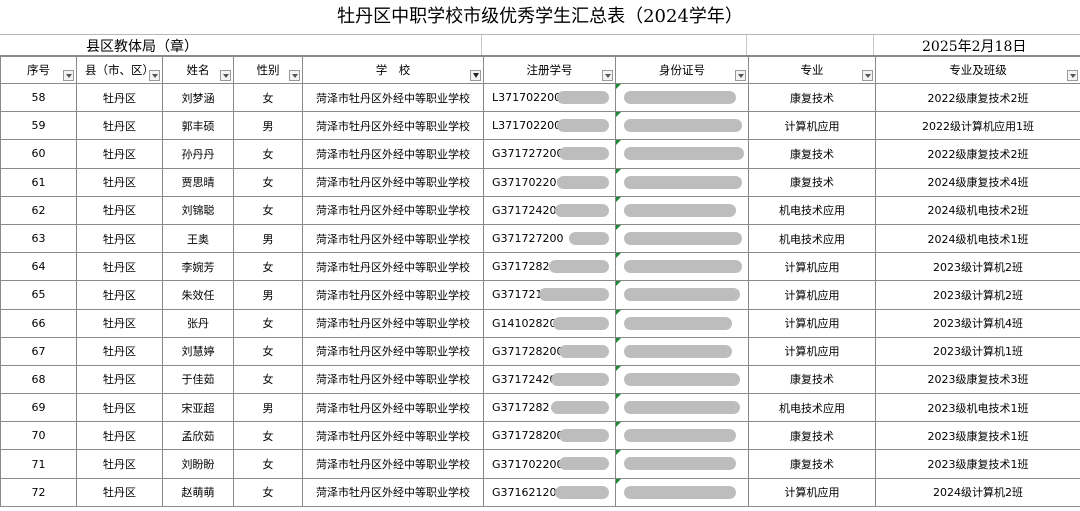 This screenshot has width=1080, height=511. What do you see at coordinates (198, 126) in the screenshot?
I see `cell-name: 郭丰硕` at bounding box center [198, 126].